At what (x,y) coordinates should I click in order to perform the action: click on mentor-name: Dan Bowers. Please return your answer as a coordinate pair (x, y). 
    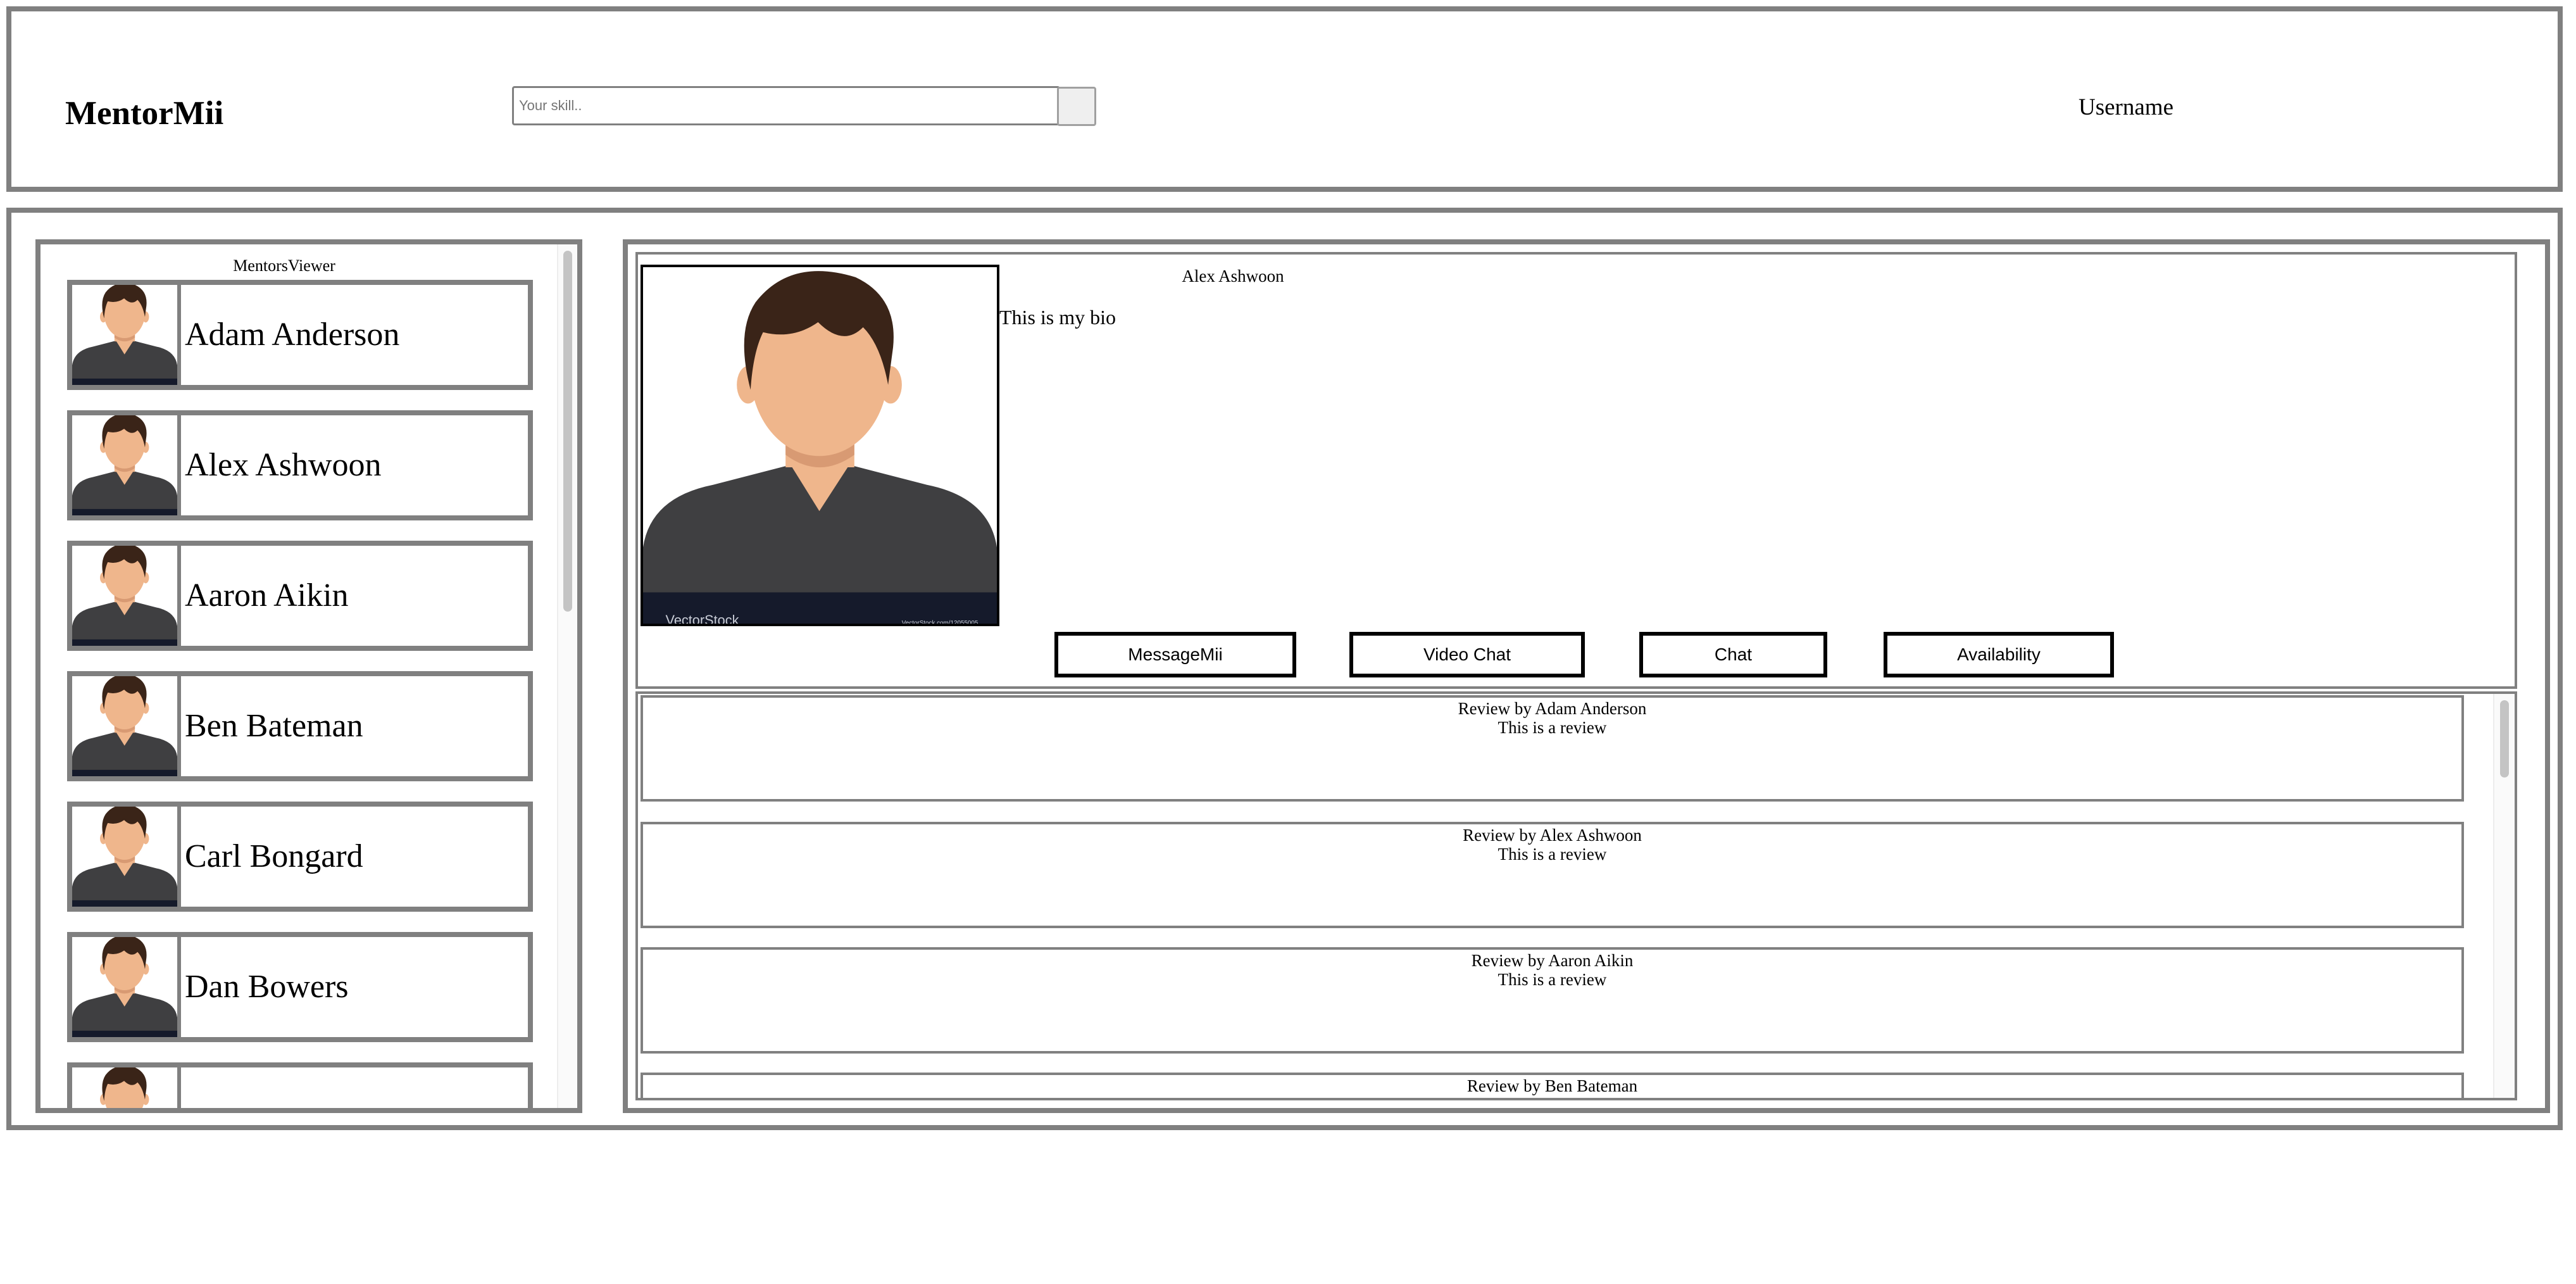
    Looking at the image, I should click on (267, 987).